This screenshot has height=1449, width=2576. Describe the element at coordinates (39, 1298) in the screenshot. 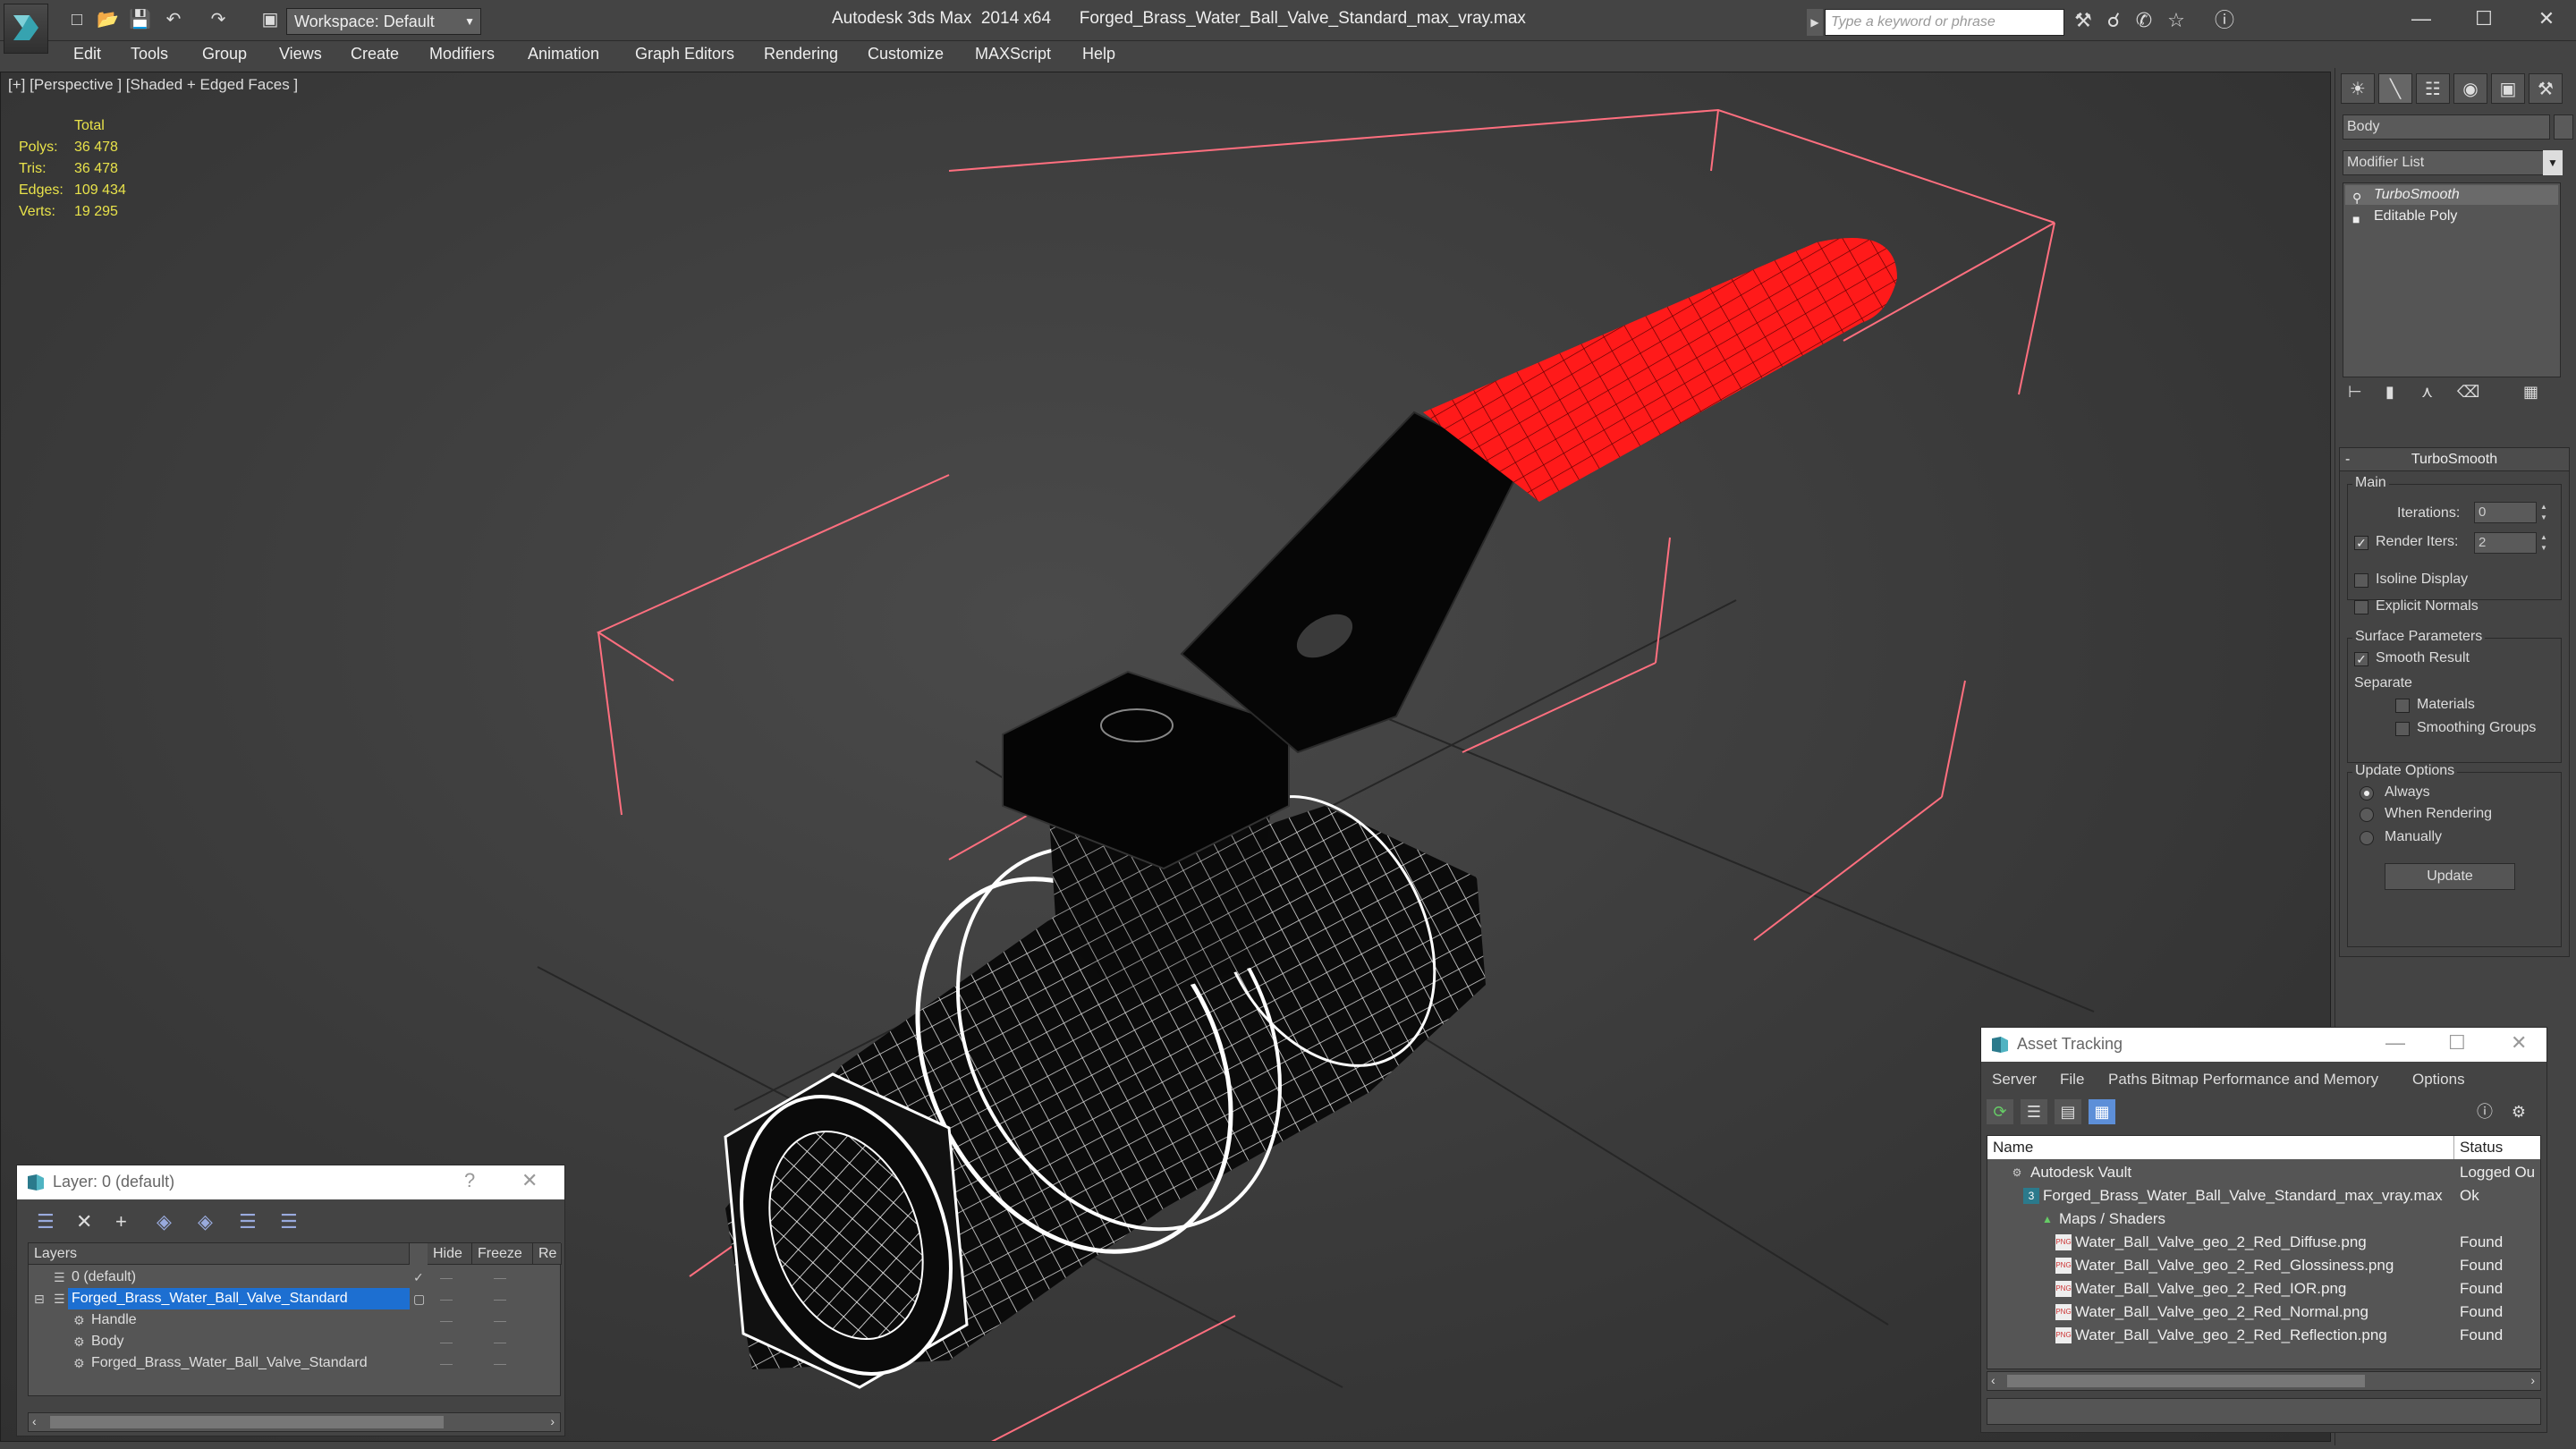

I see `collapse-icon: ⊟` at that location.